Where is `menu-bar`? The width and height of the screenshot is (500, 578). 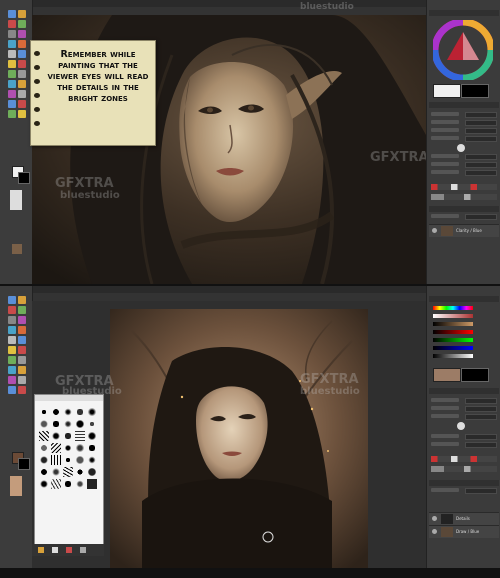 menu-bar is located at coordinates (229, 11).